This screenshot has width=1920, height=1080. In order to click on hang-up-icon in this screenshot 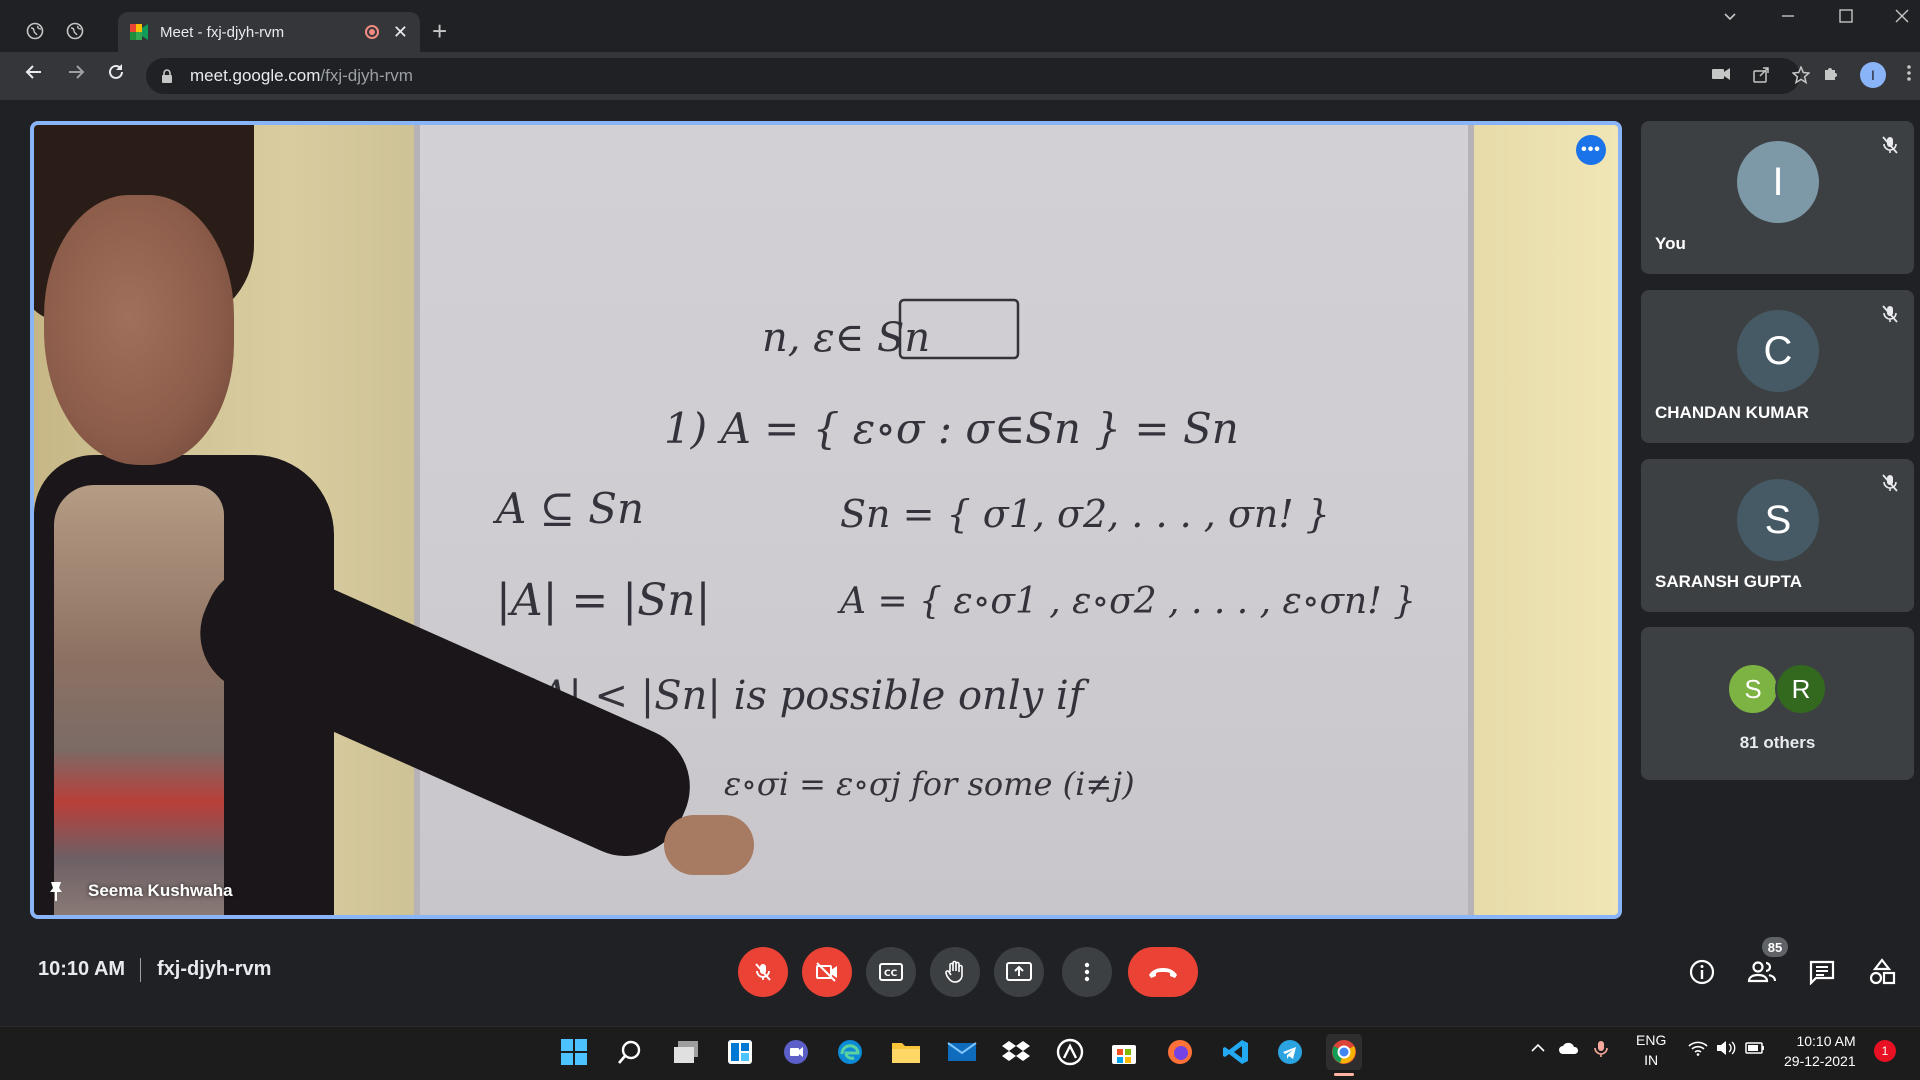, I will do `click(1163, 973)`.